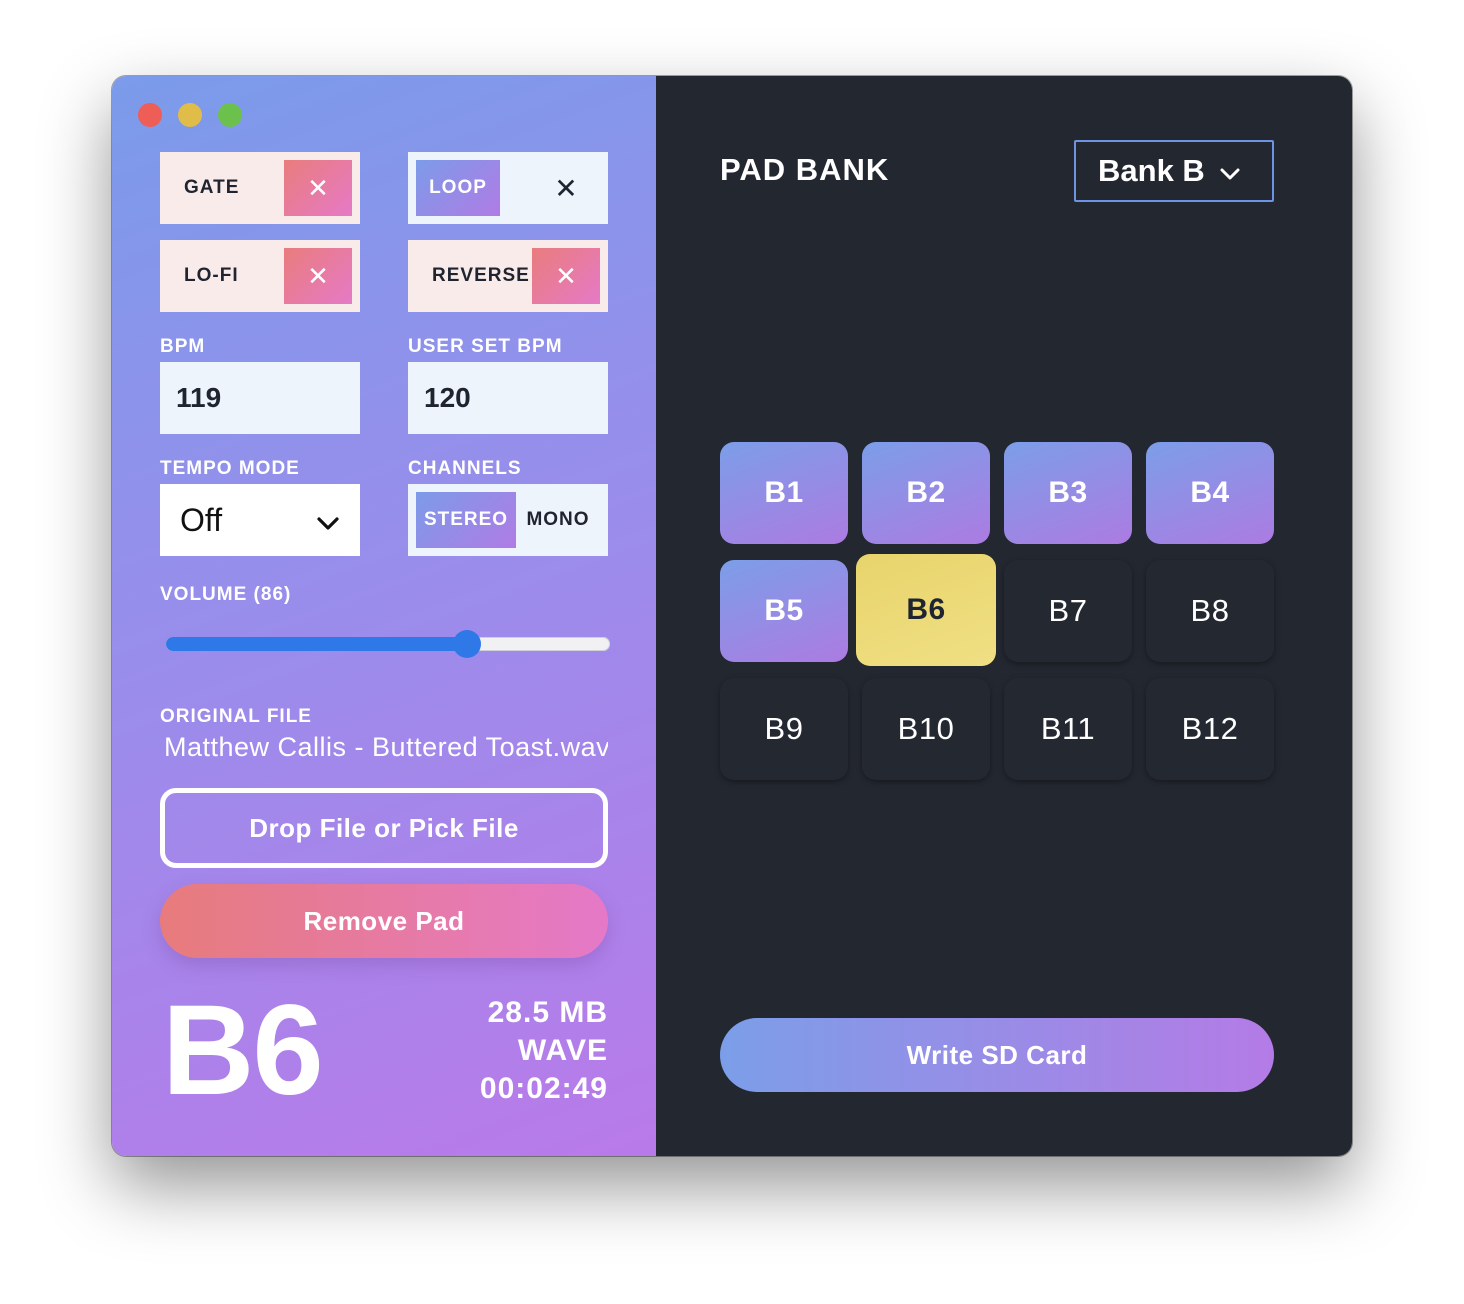  Describe the element at coordinates (318, 188) in the screenshot. I see `gate-off-icon: ✕` at that location.